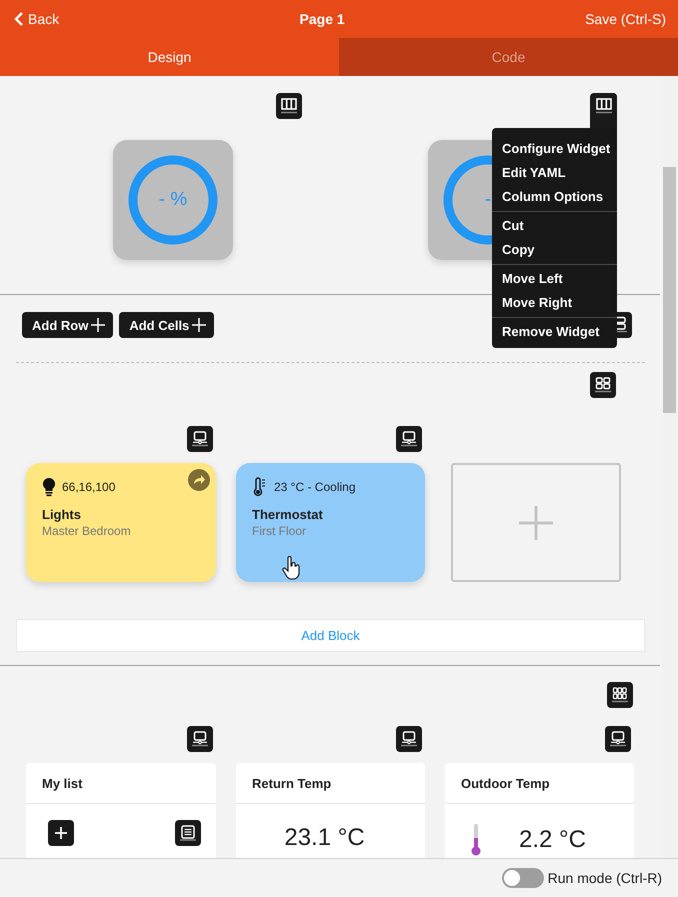 This screenshot has width=678, height=897. I want to click on temperature-value: 23.1 °C, so click(324, 838).